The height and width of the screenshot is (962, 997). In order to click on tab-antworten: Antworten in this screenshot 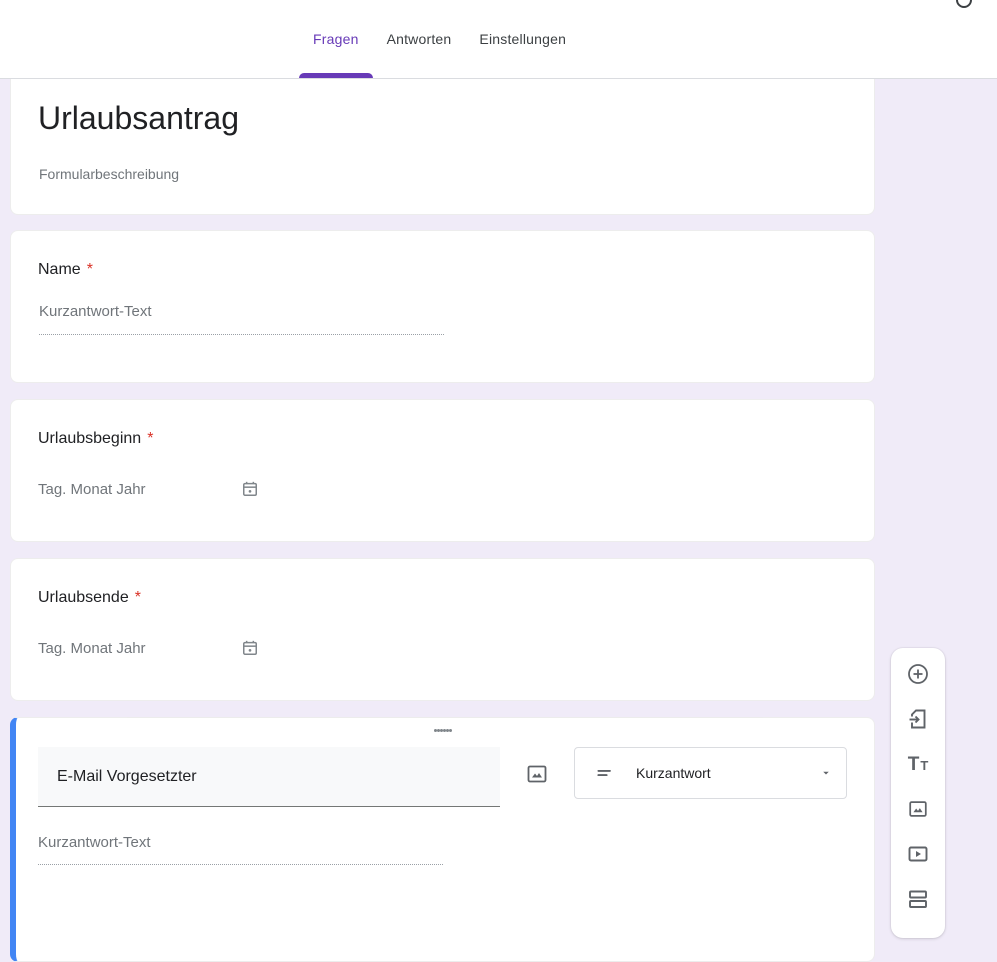, I will do `click(419, 39)`.